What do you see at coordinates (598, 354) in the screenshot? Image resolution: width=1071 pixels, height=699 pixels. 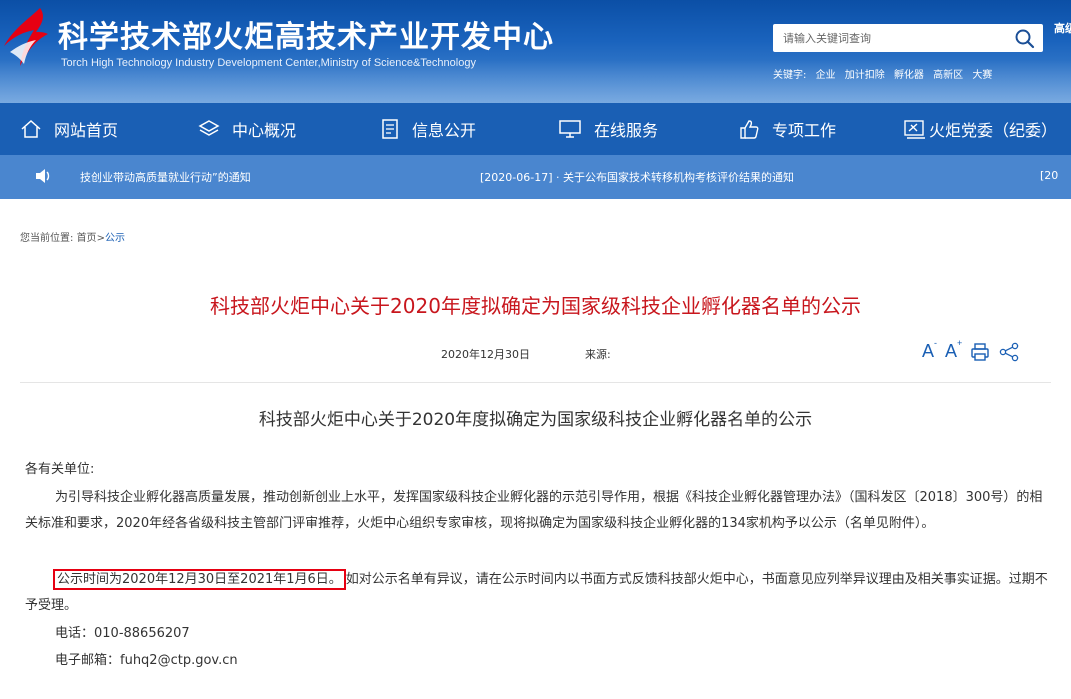 I see `source-label: 来源:` at bounding box center [598, 354].